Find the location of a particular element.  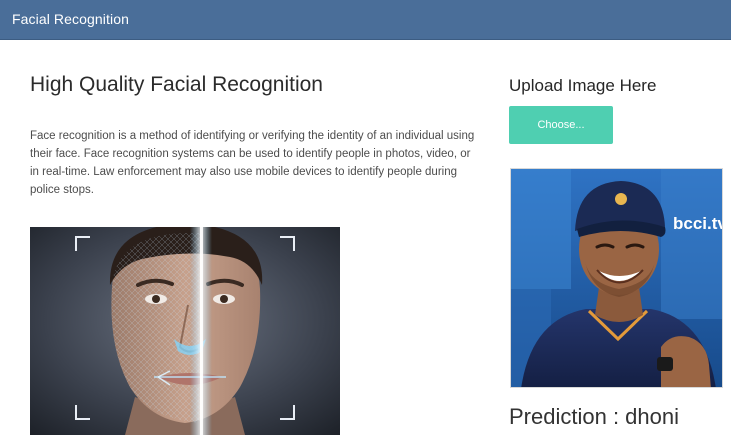

upload-title: Upload Image Here is located at coordinates (583, 85).